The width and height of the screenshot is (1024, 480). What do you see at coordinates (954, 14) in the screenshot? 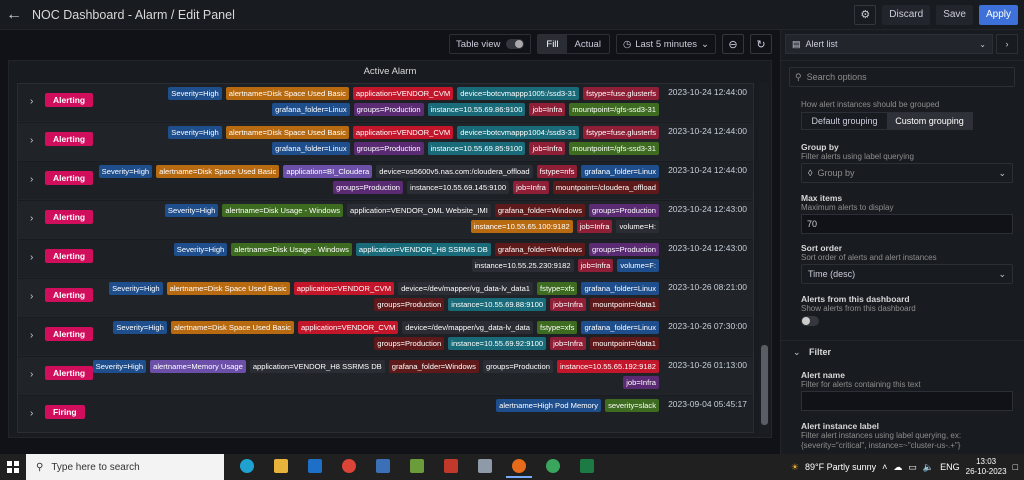
I see `save-button: Save` at bounding box center [954, 14].